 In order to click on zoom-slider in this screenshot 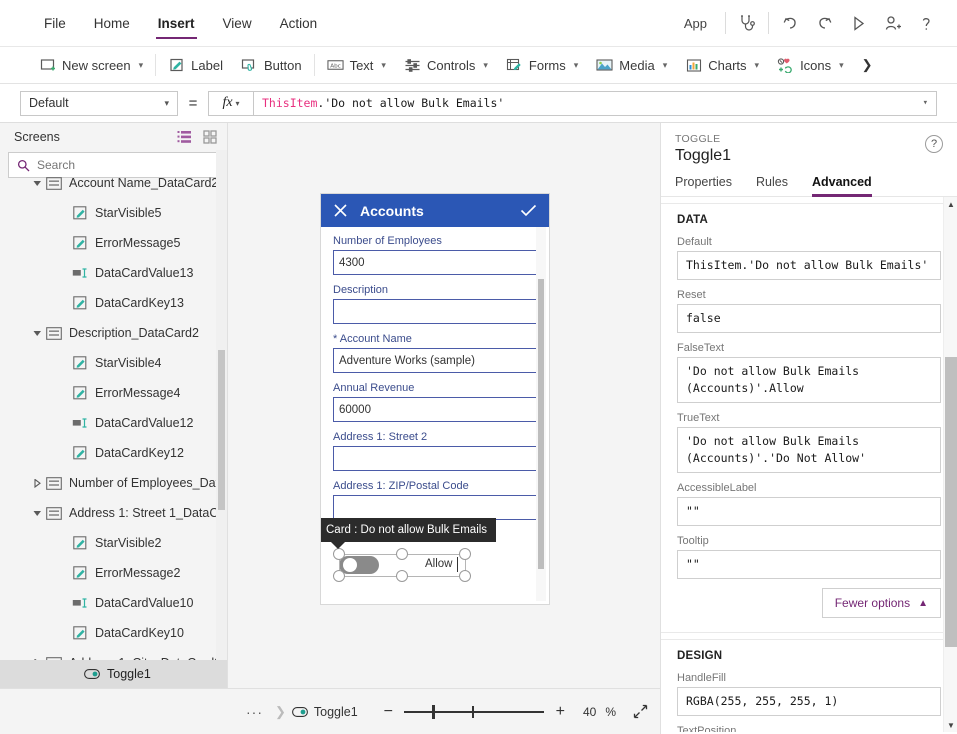, I will do `click(474, 712)`.